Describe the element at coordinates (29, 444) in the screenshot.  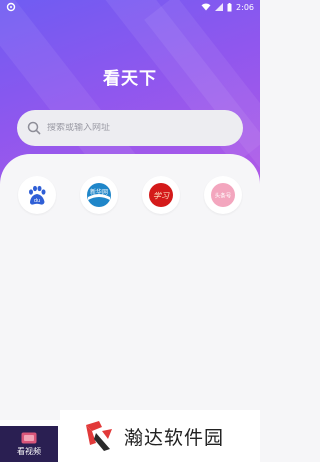
I see `tab-video: 看视频` at that location.